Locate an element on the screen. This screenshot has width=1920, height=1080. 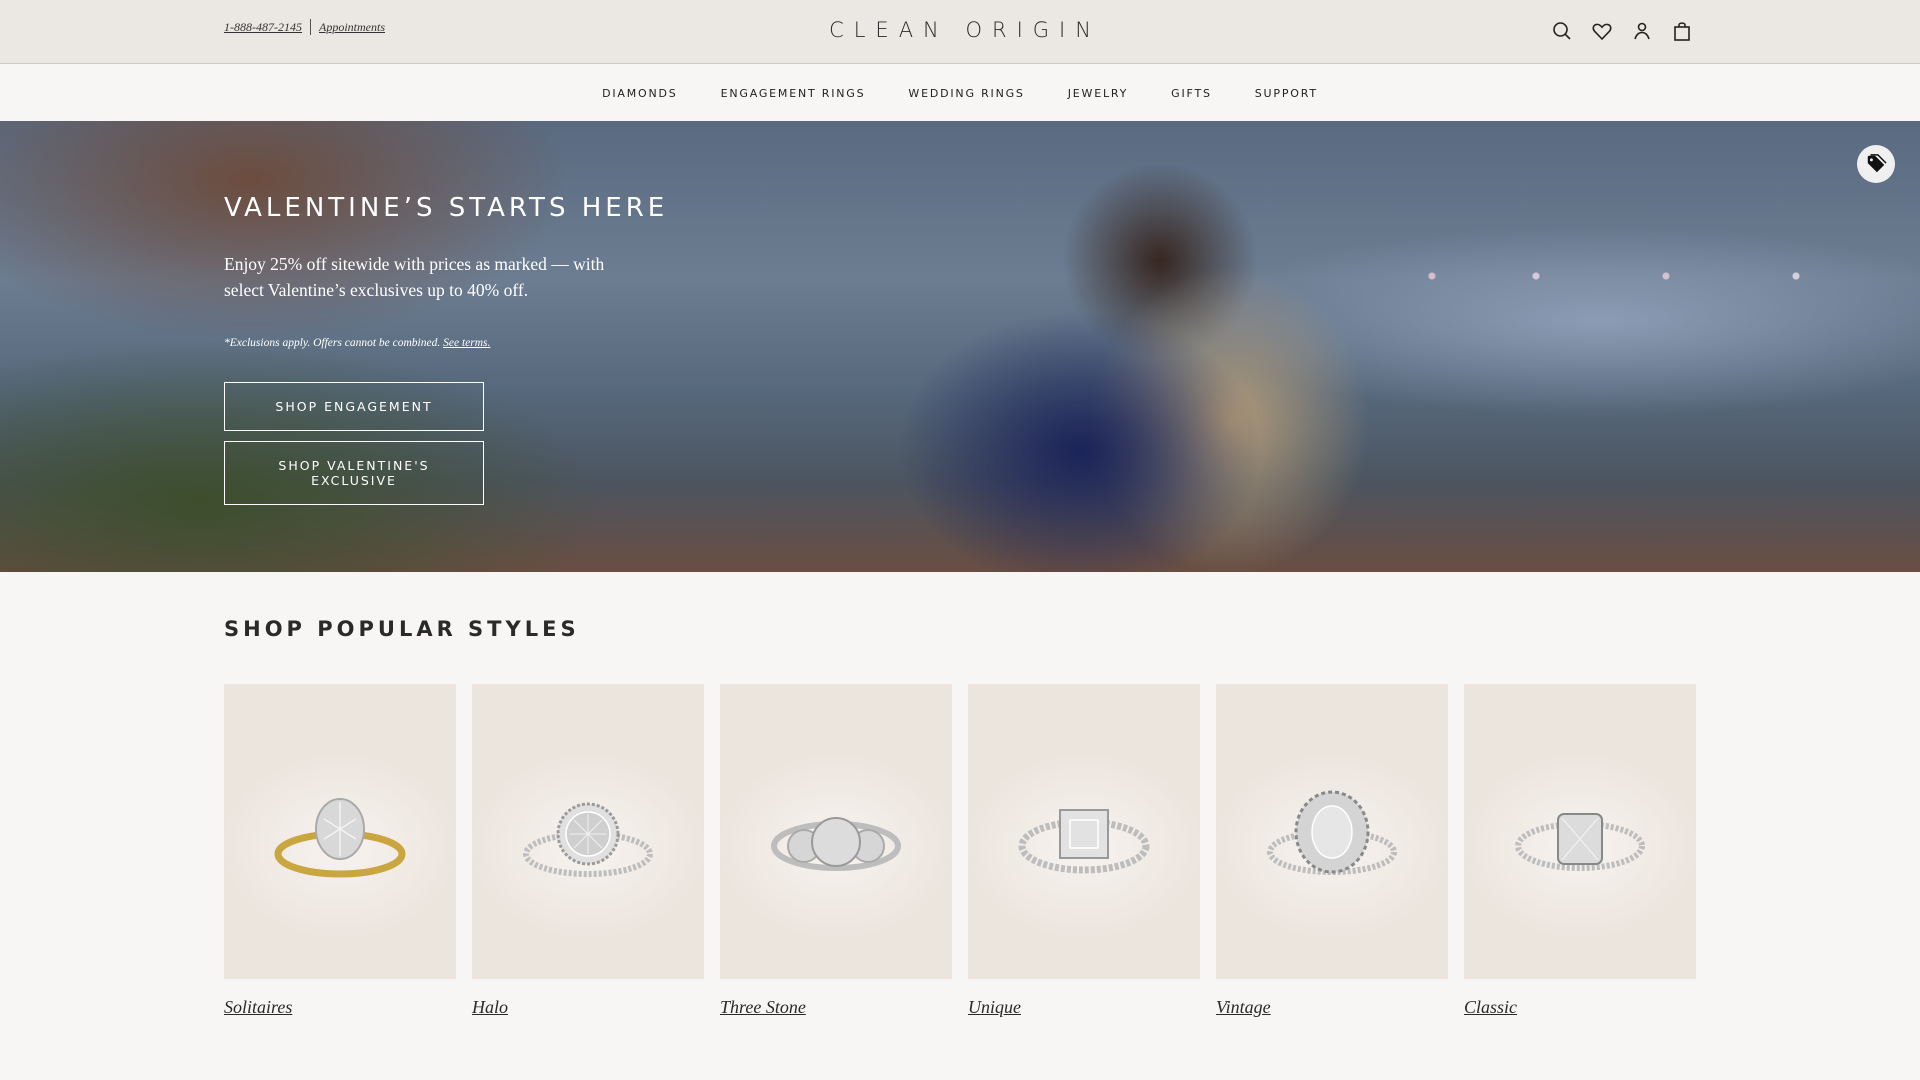
style-label: Solitaires is located at coordinates (340, 1007).